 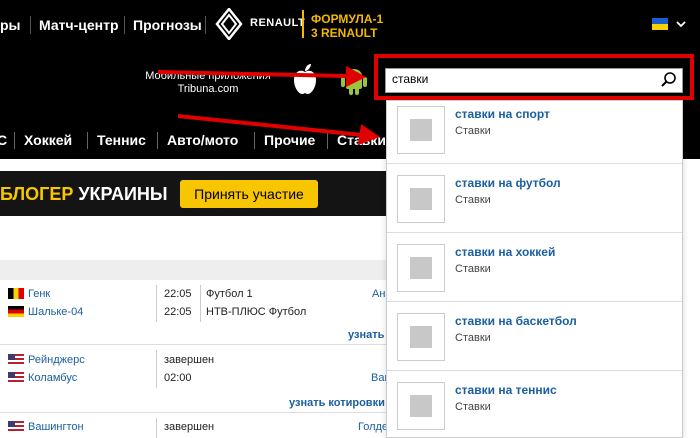 What do you see at coordinates (10, 25) in the screenshot?
I see `nav-item-truncated: ры` at bounding box center [10, 25].